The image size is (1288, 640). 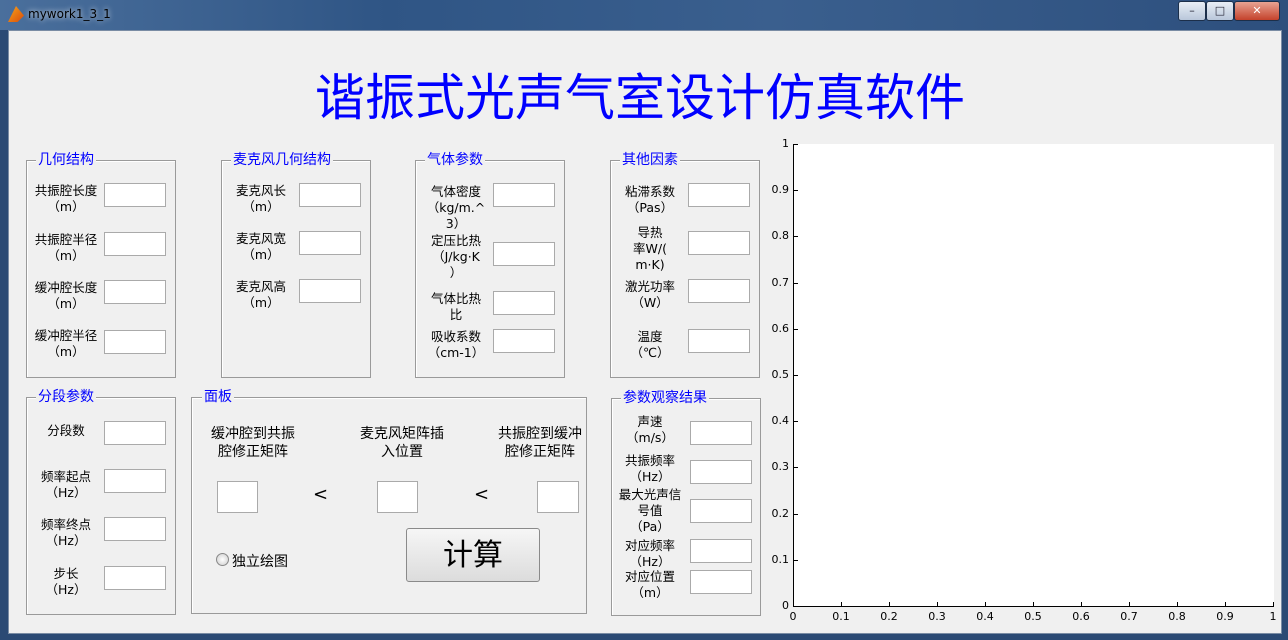 What do you see at coordinates (69, 14) in the screenshot?
I see `window-title: mywork1_3_1` at bounding box center [69, 14].